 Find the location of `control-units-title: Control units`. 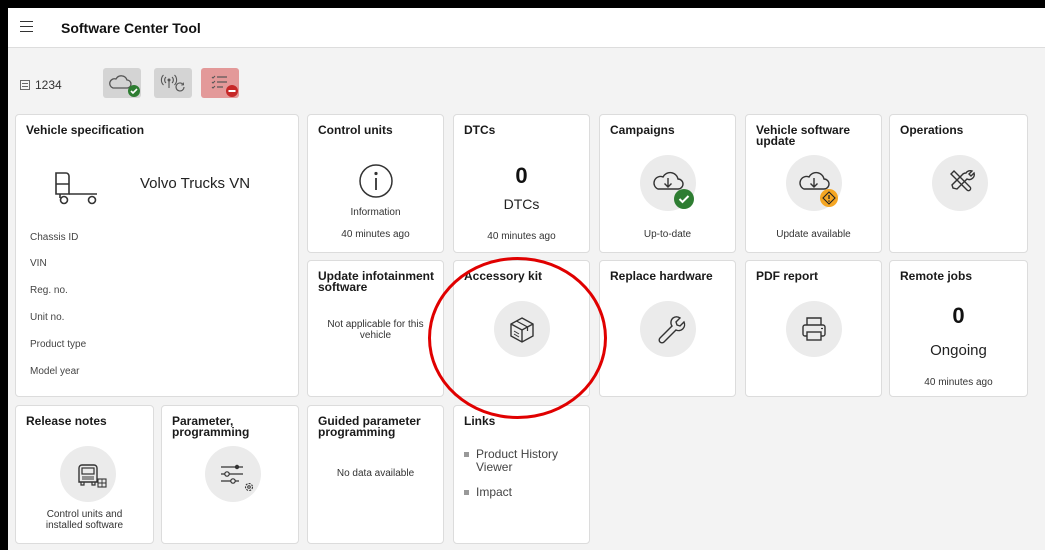

control-units-title: Control units is located at coordinates (355, 130).